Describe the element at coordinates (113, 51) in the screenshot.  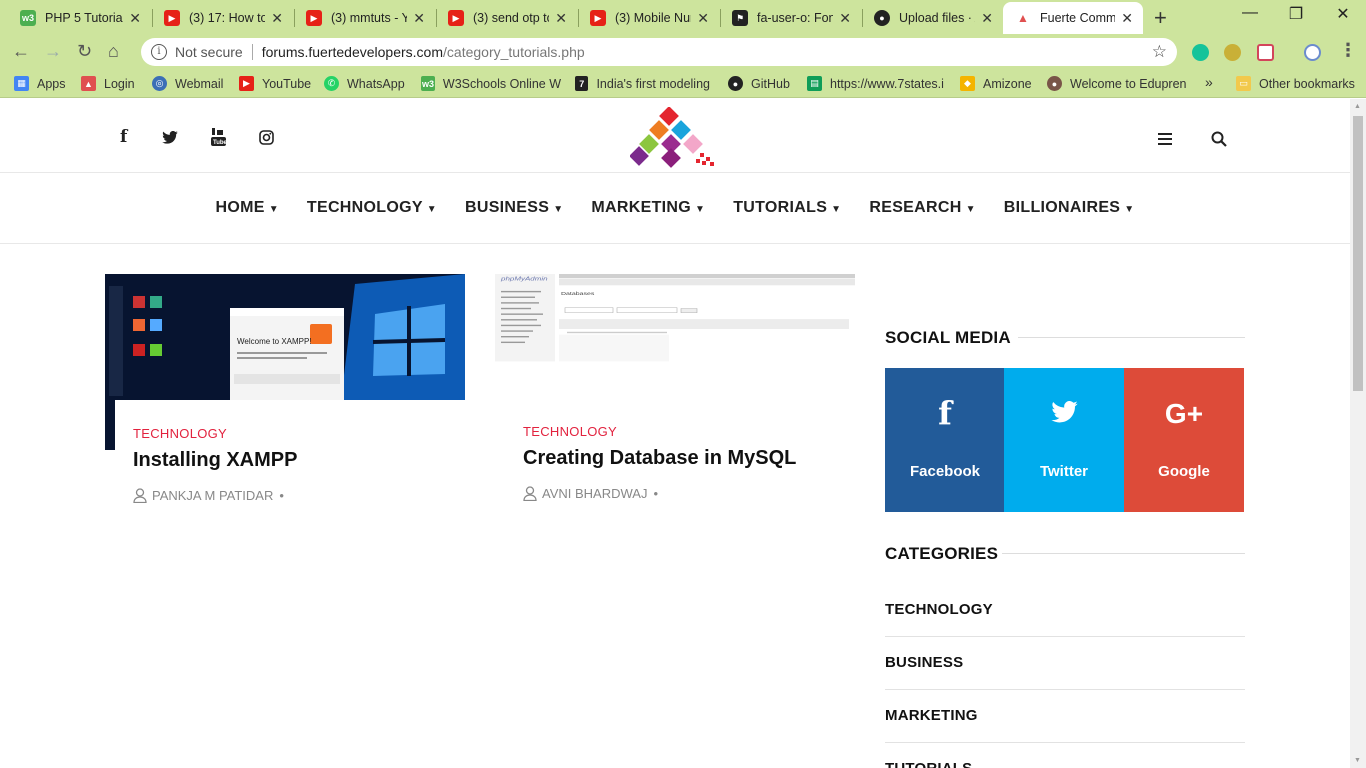
I see `home-icon: ⌂` at that location.